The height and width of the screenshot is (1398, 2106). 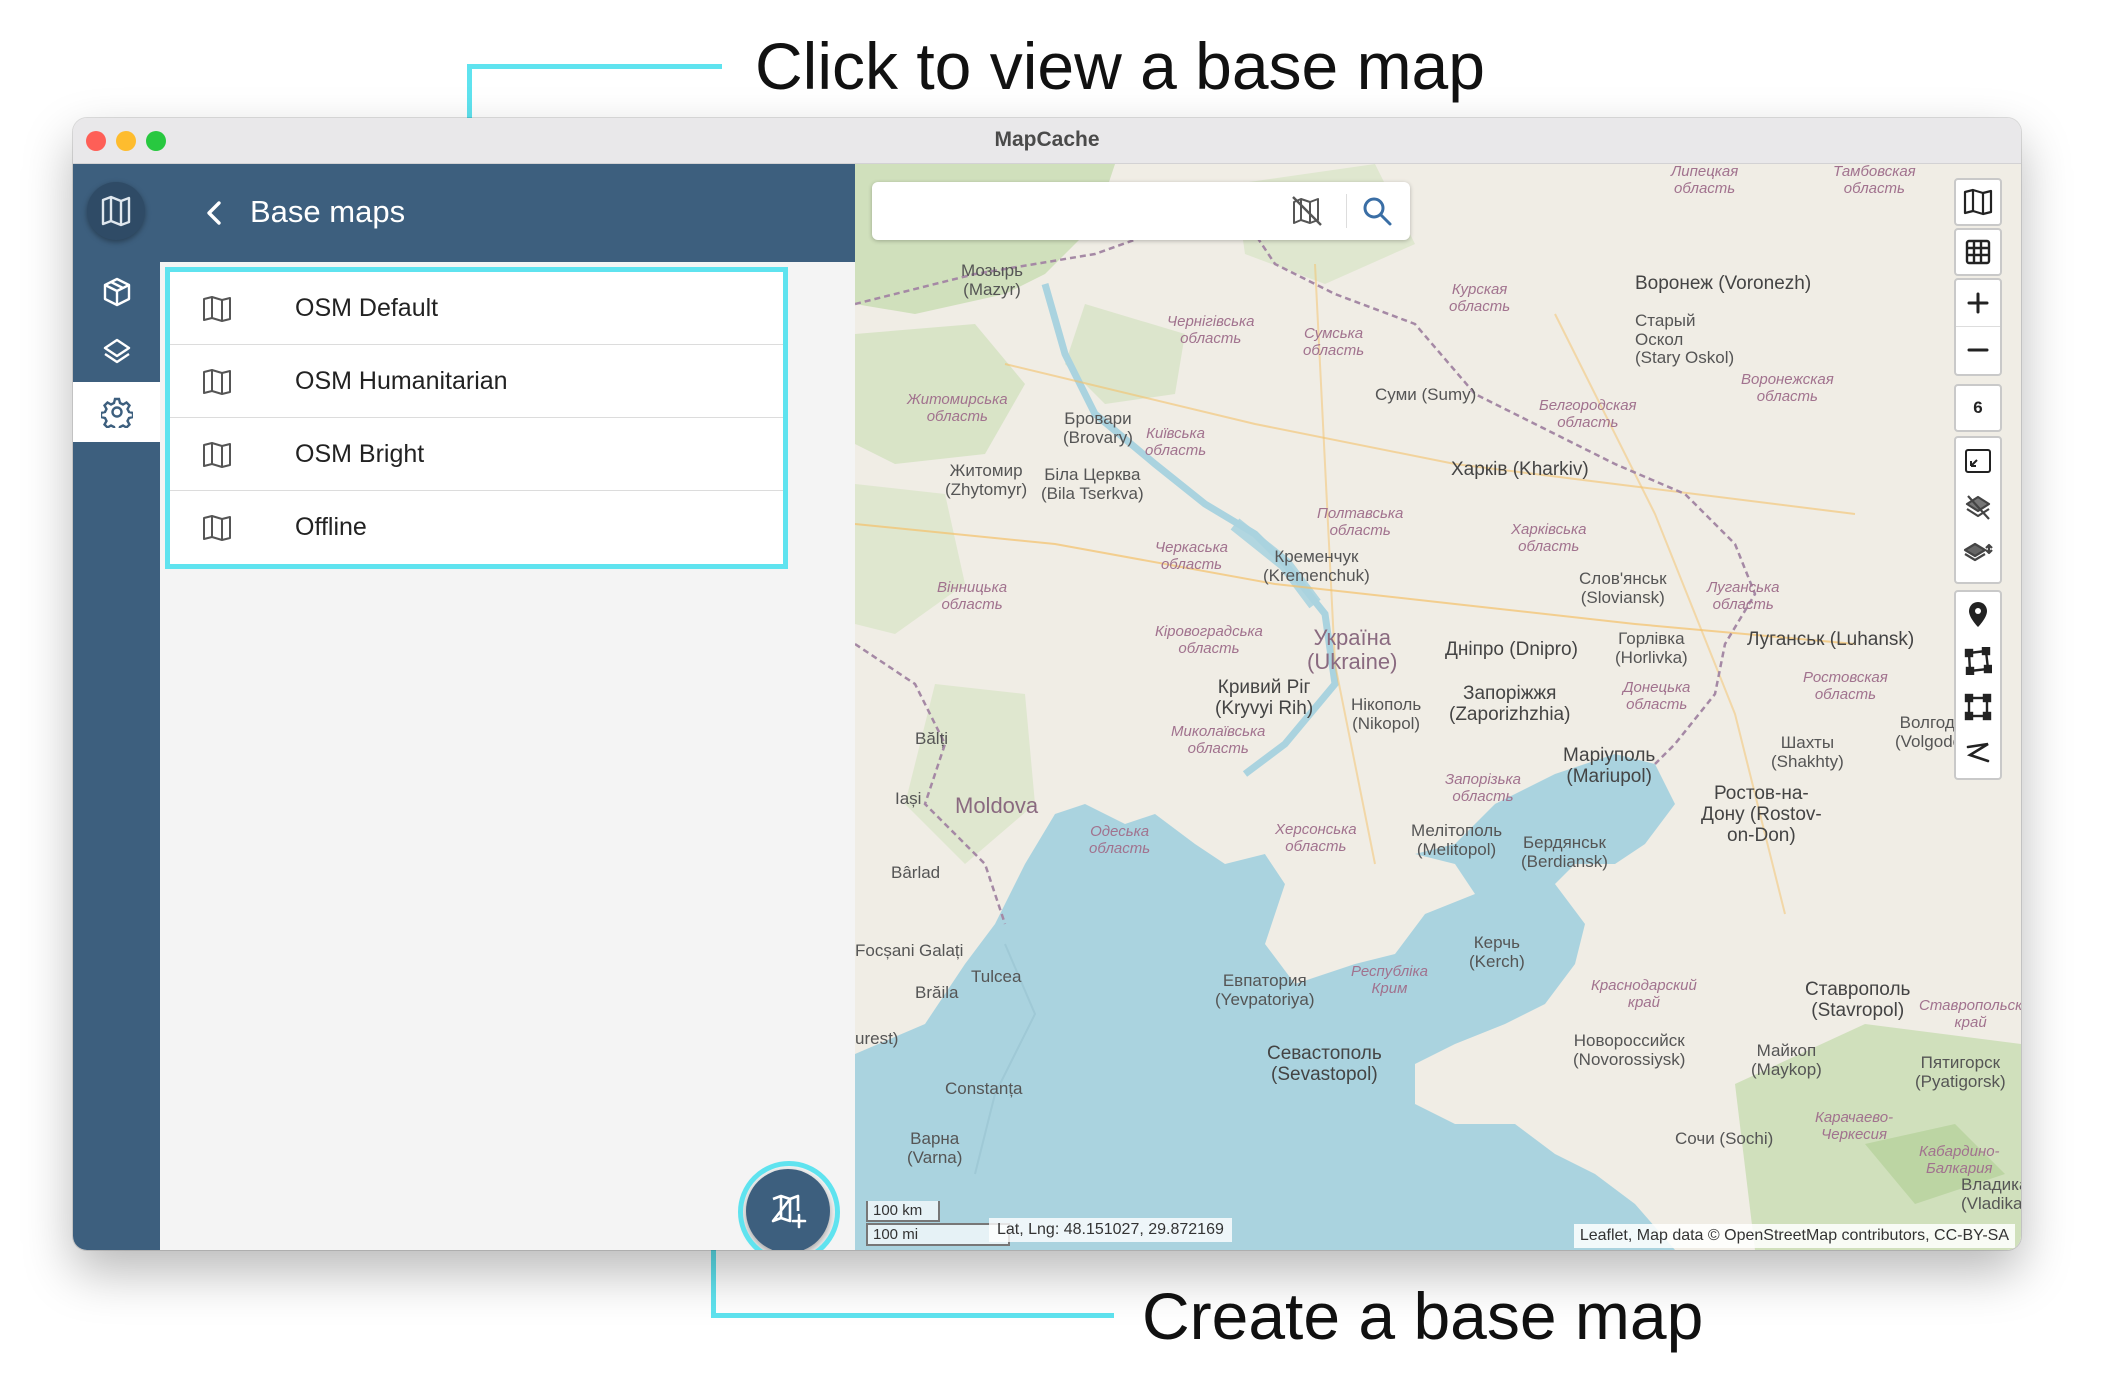 I want to click on layers-icon, so click(x=116, y=351).